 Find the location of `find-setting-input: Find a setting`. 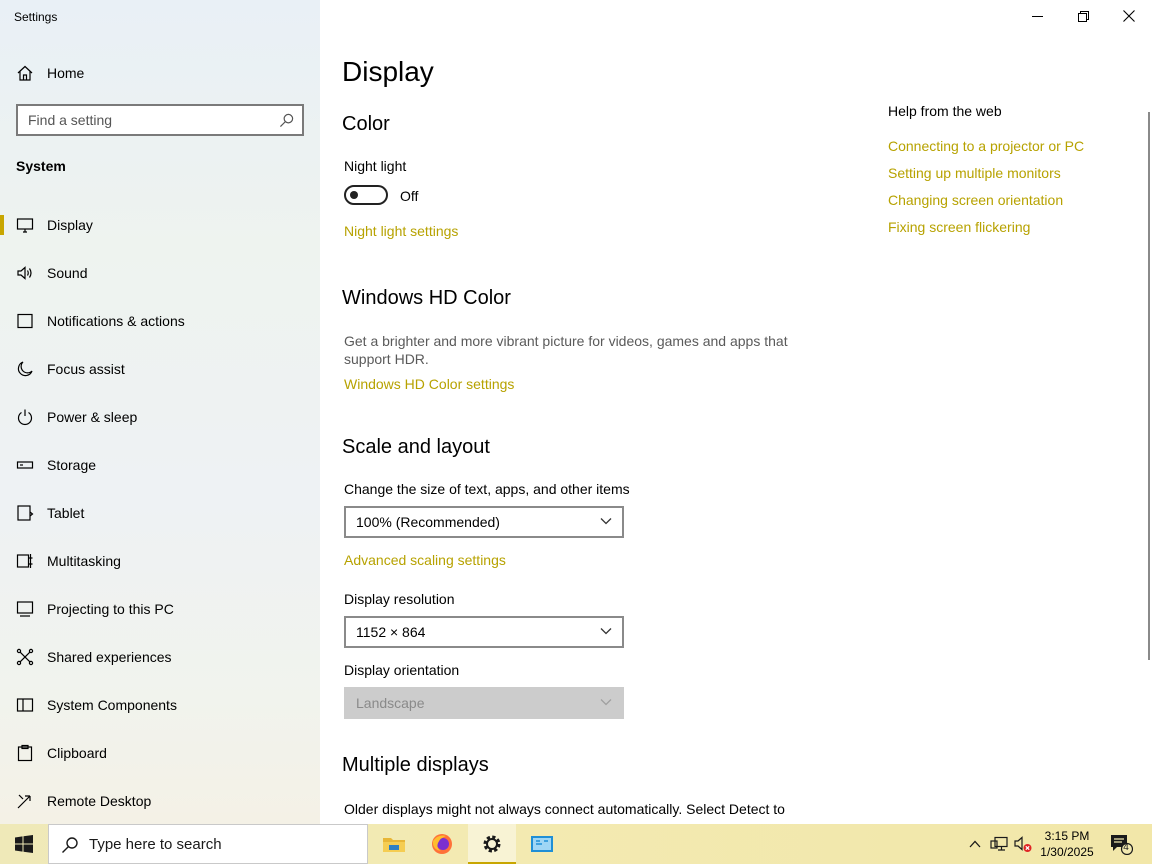

find-setting-input: Find a setting is located at coordinates (160, 120).